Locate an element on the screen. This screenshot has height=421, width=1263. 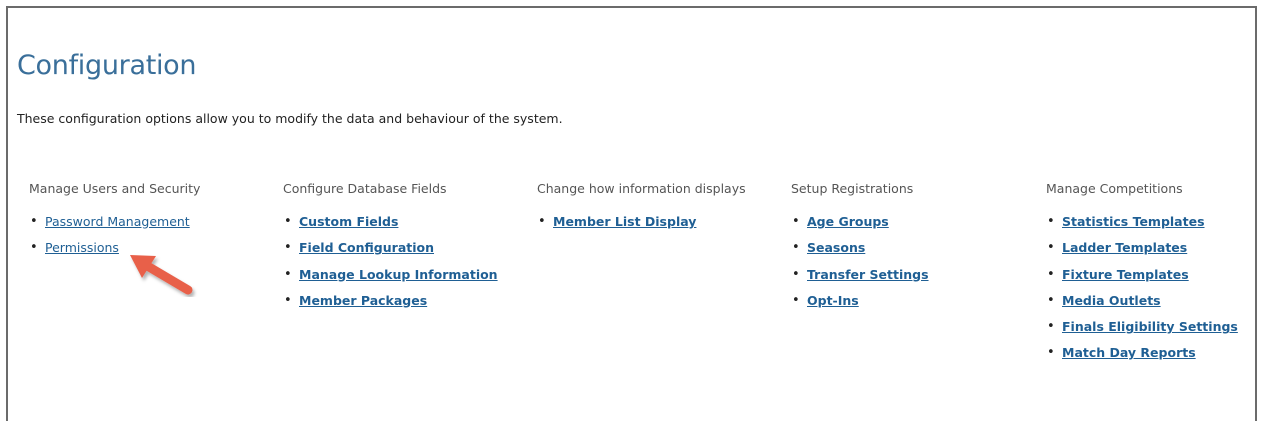
link-manage-lookup-information: Manage Lookup Information is located at coordinates (398, 274).